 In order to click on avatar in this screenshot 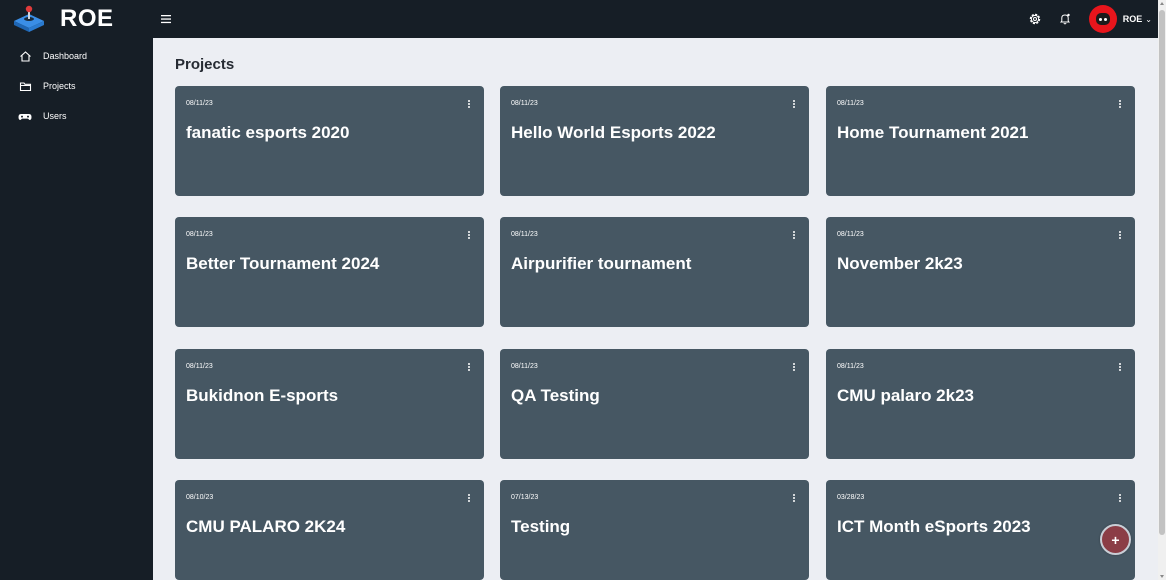, I will do `click(1102, 19)`.